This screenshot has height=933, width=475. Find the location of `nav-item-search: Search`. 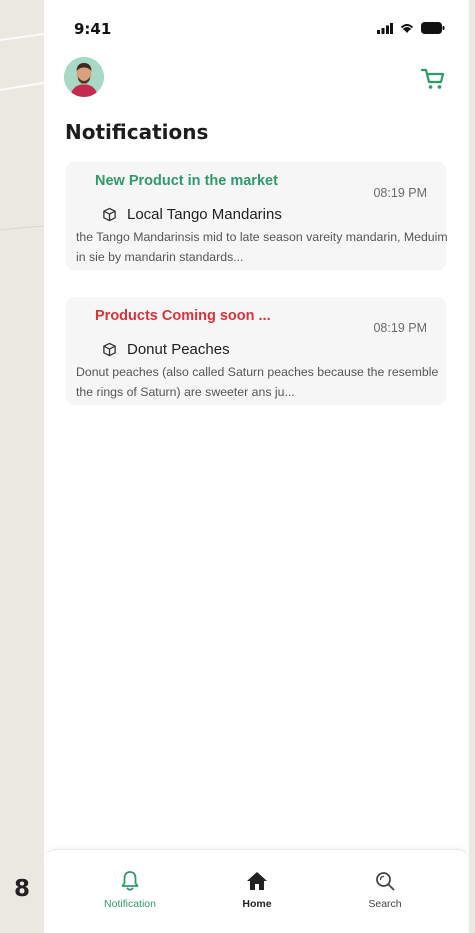

nav-item-search: Search is located at coordinates (385, 889).